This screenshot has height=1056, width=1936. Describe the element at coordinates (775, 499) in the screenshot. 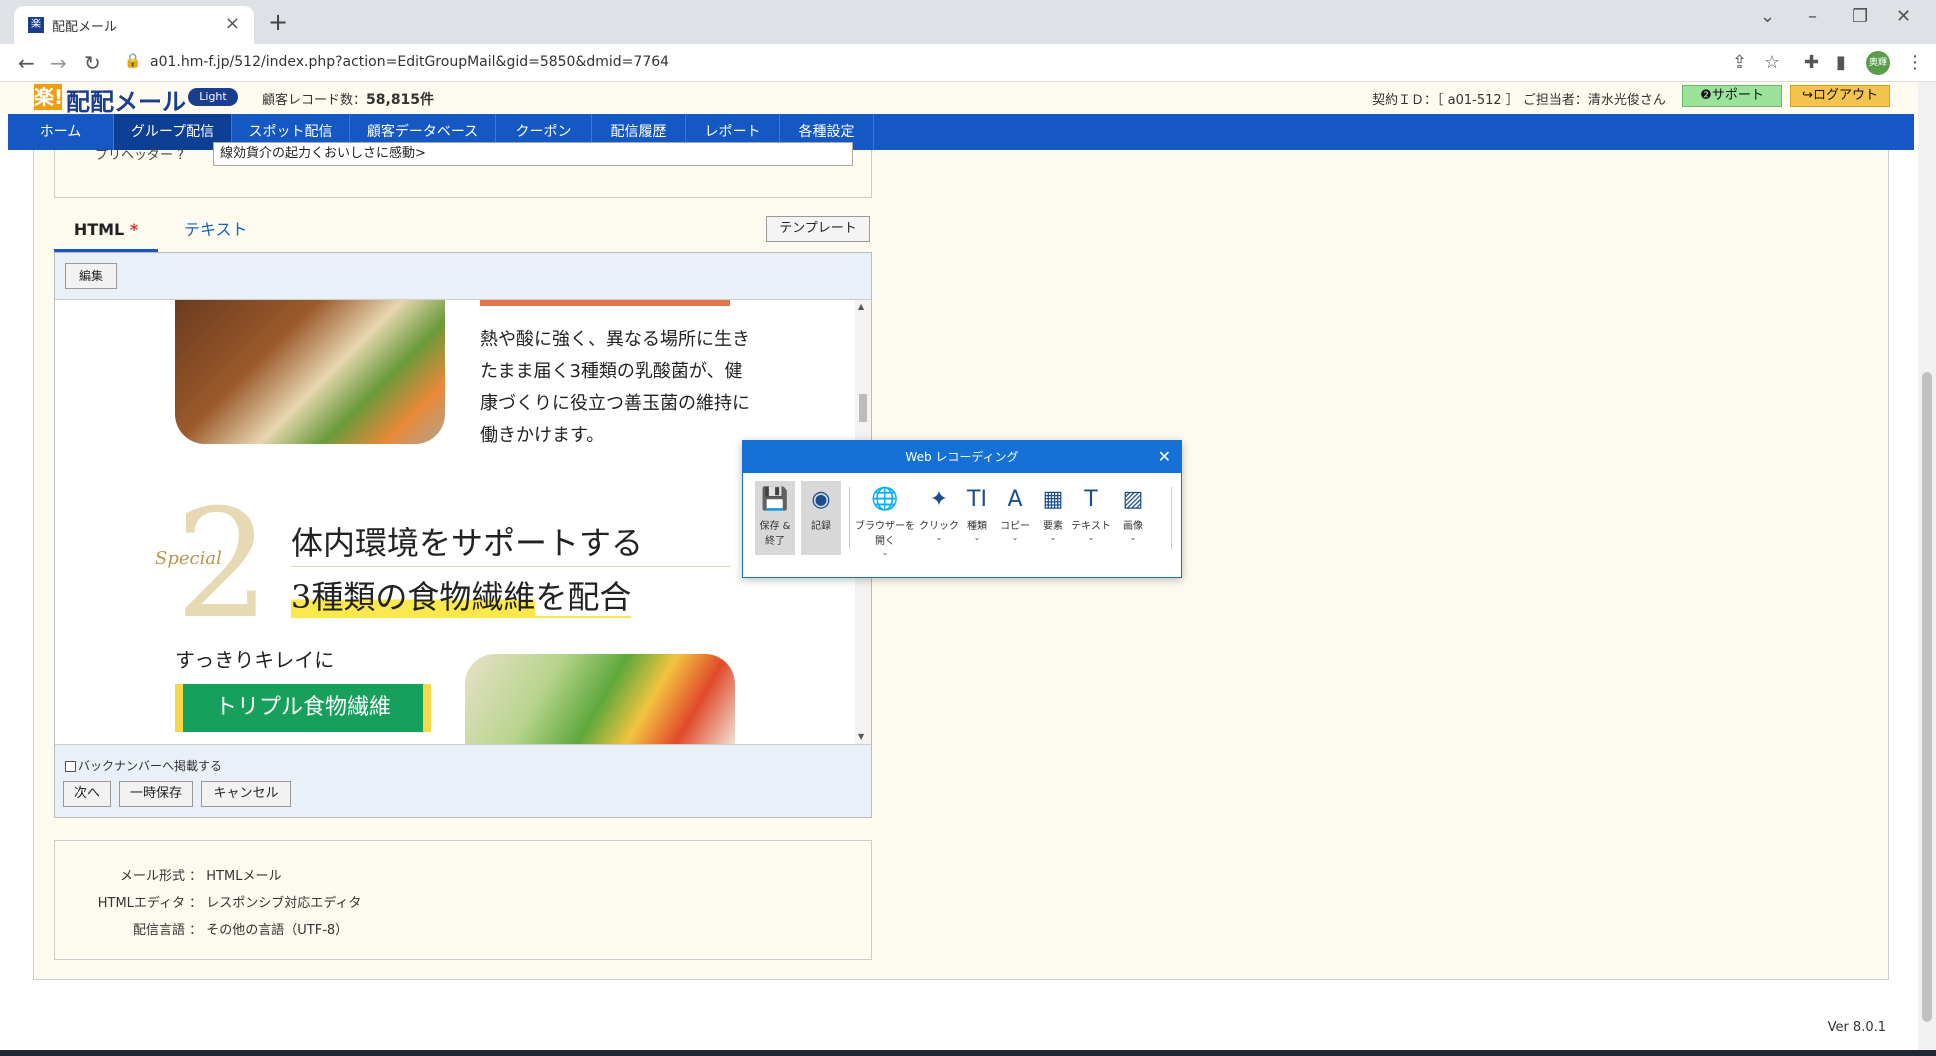

I see `save-icon: 💾` at that location.